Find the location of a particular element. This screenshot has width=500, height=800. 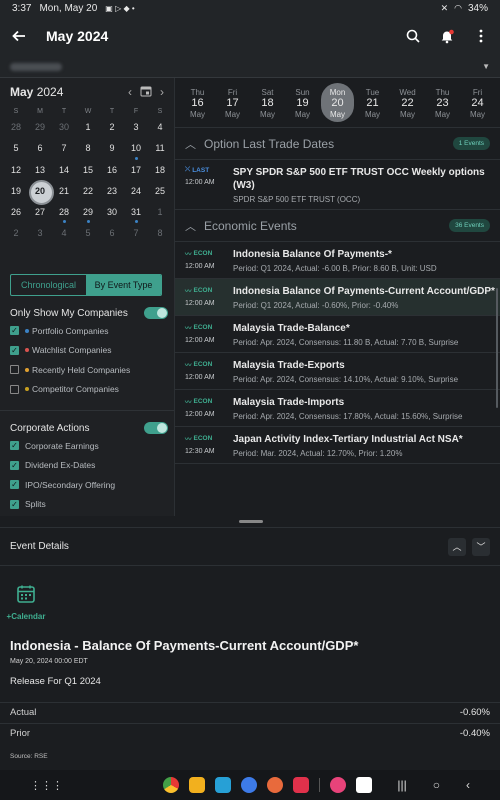

chronological-tab: Chronological is located at coordinates (48, 285).